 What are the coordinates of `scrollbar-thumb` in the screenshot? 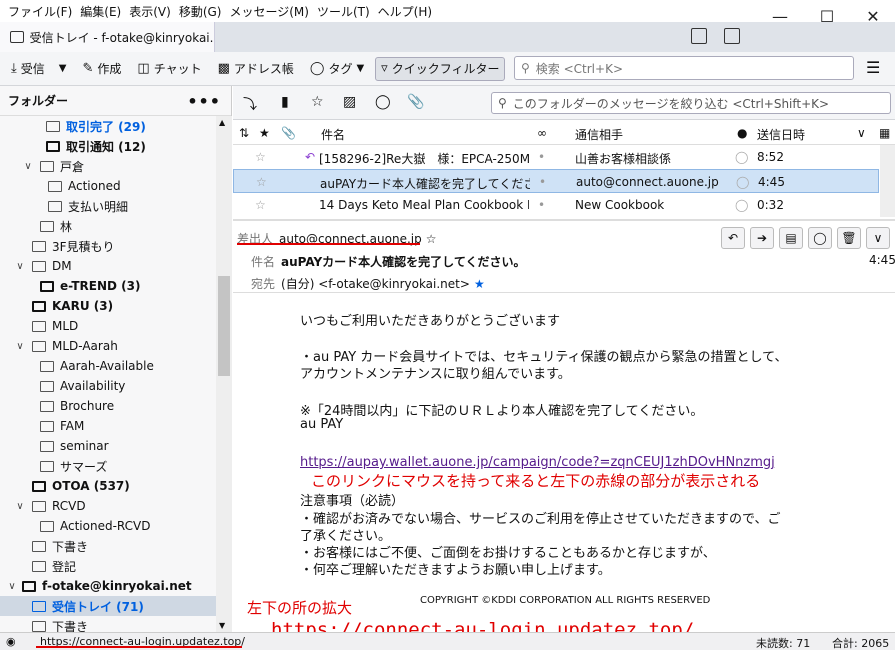 It's located at (224, 326).